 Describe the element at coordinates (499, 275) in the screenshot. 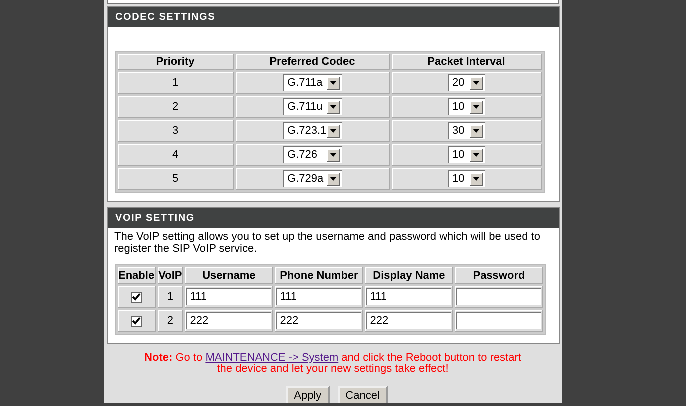

I see `column-header: Password` at that location.